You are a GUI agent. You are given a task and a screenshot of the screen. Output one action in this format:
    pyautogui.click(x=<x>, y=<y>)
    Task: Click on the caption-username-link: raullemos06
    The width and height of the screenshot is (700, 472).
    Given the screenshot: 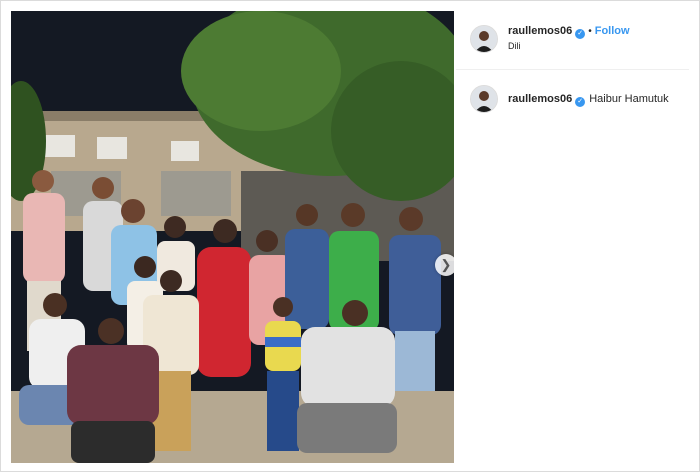 What is the action you would take?
    pyautogui.click(x=540, y=99)
    